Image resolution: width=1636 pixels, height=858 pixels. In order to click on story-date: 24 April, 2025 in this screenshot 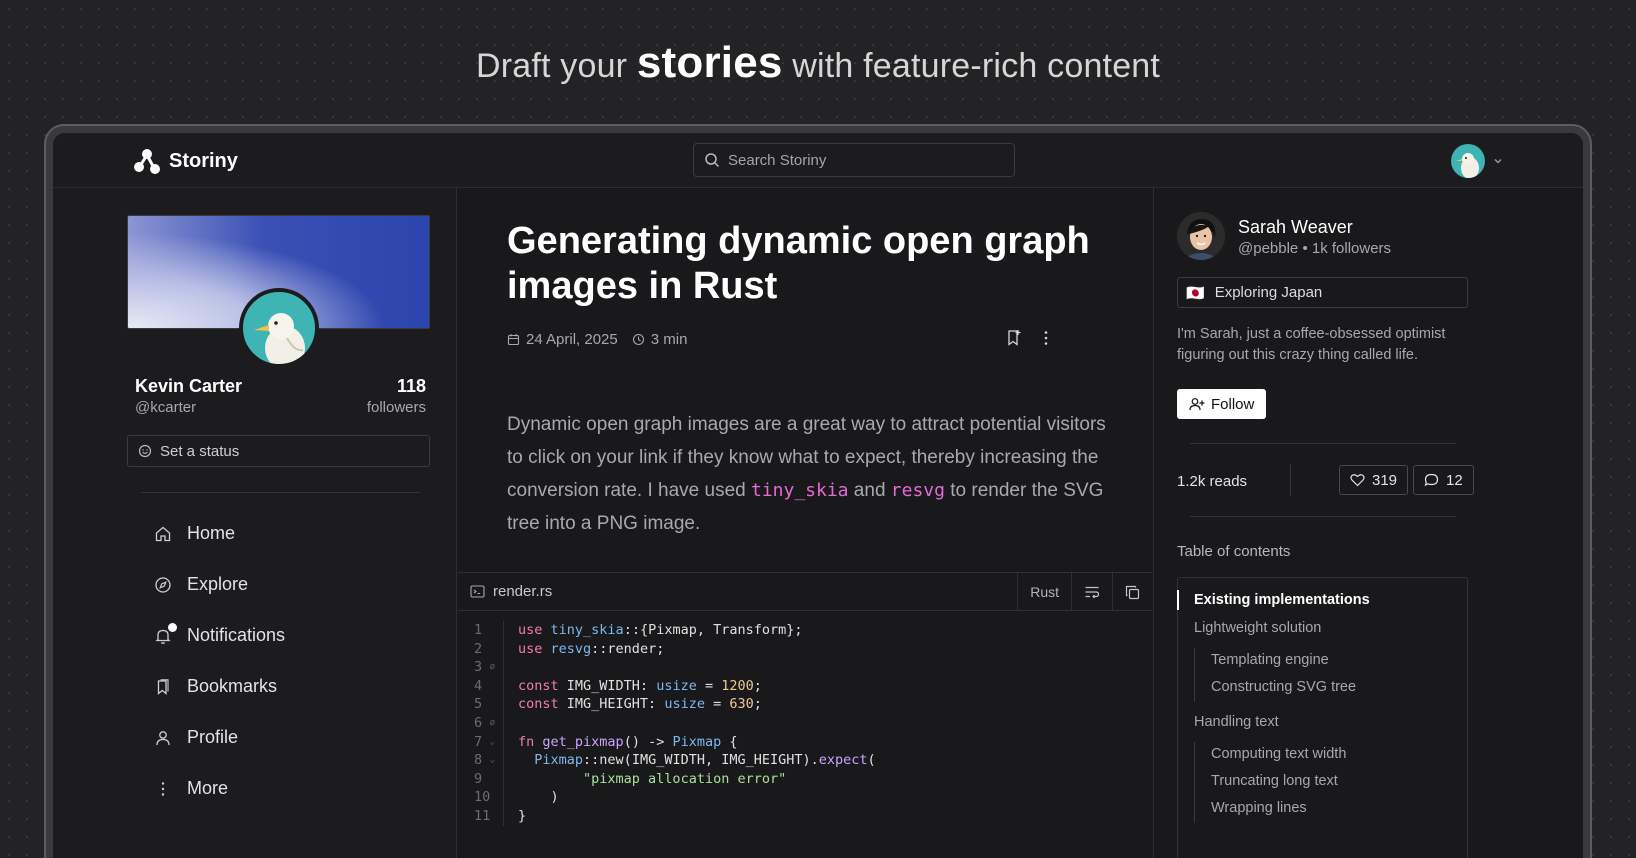, I will do `click(562, 339)`.